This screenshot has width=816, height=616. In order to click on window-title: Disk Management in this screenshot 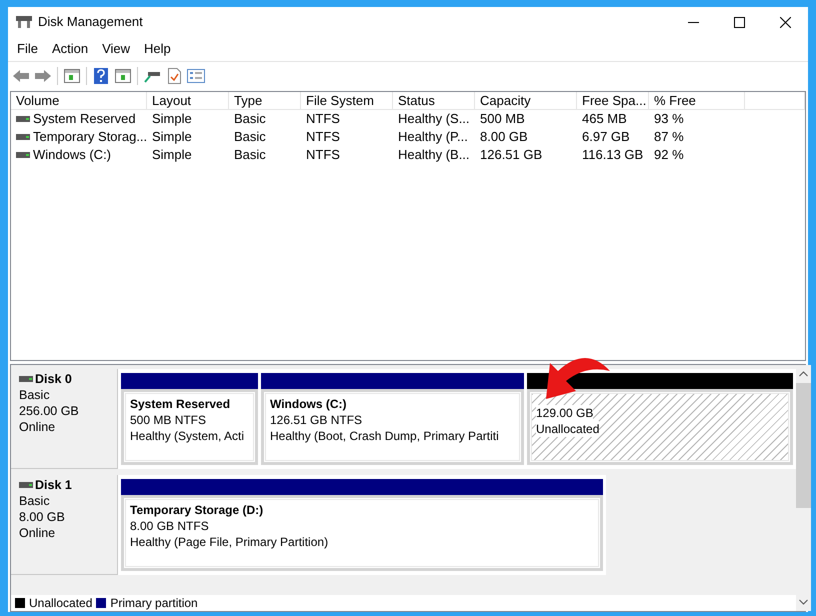, I will do `click(90, 22)`.